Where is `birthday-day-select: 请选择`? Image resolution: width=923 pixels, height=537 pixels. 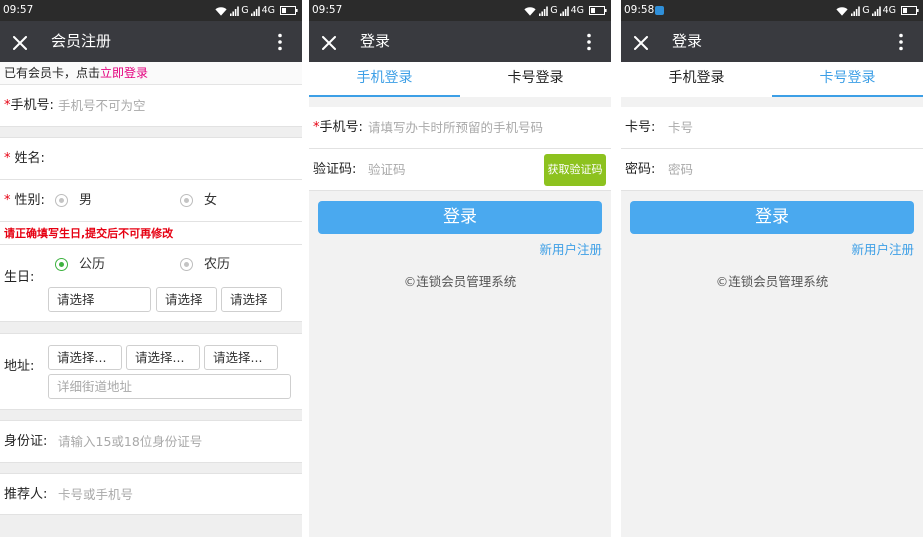 birthday-day-select: 请选择 is located at coordinates (251, 299).